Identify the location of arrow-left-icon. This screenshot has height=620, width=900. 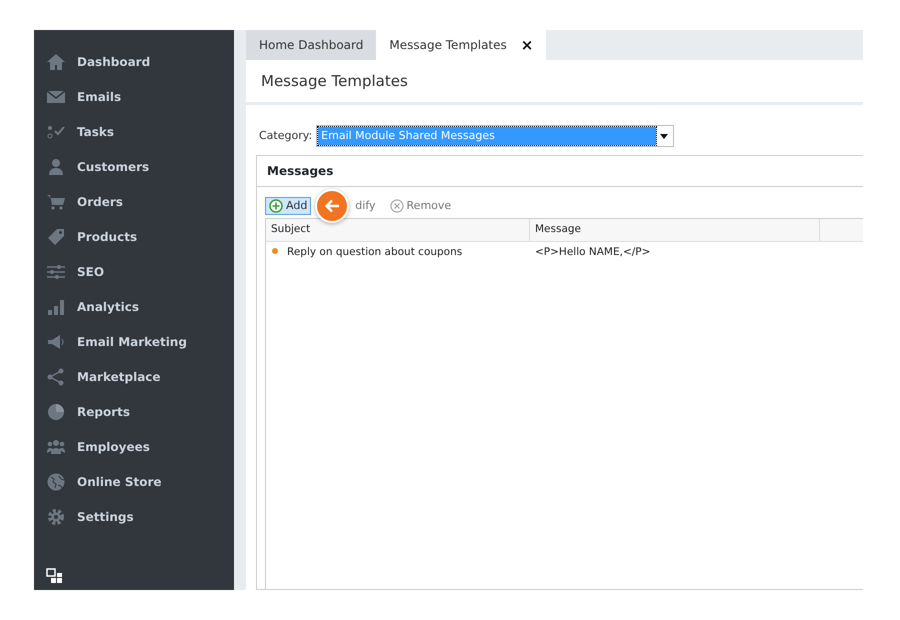
(332, 206).